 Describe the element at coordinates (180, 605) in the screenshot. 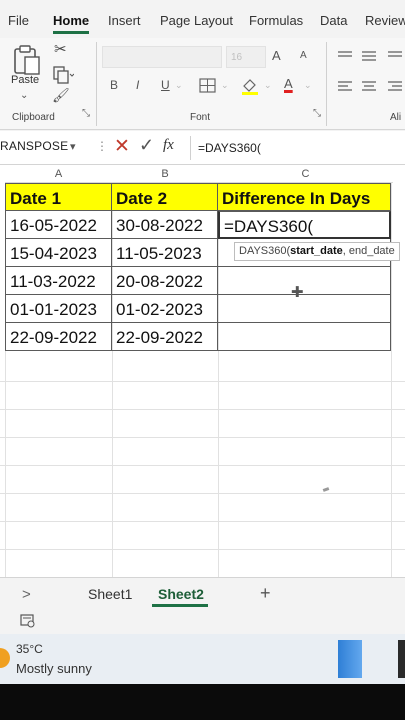

I see `active-sheet-indicator` at that location.